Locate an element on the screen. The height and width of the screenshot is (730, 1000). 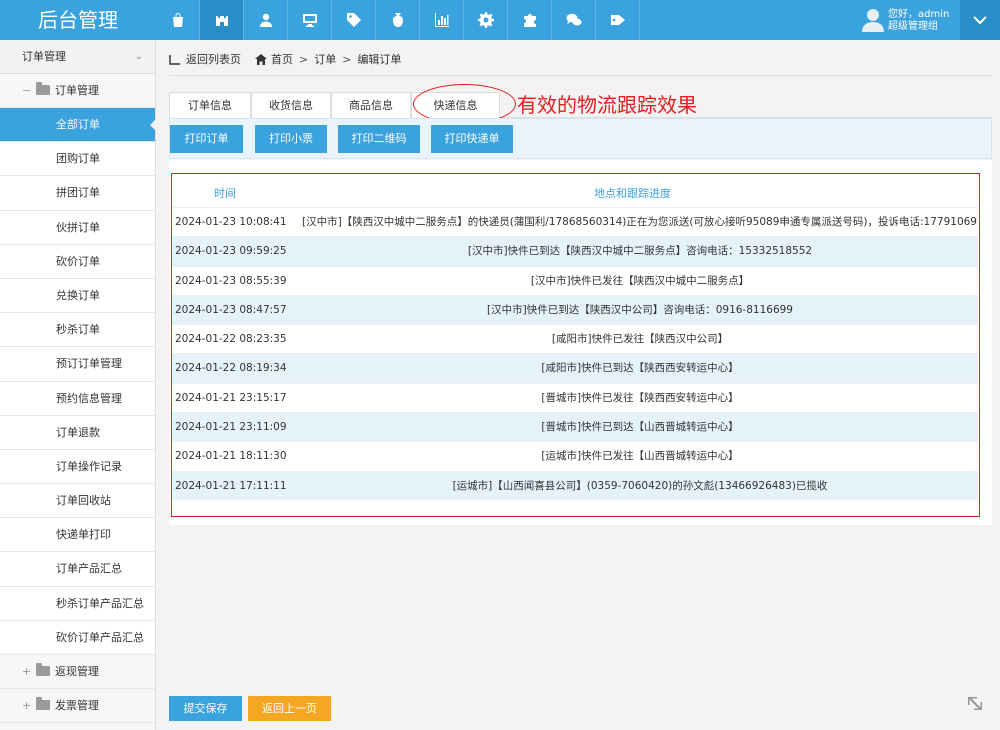
submit-save-button: 提交保存 is located at coordinates (205, 708).